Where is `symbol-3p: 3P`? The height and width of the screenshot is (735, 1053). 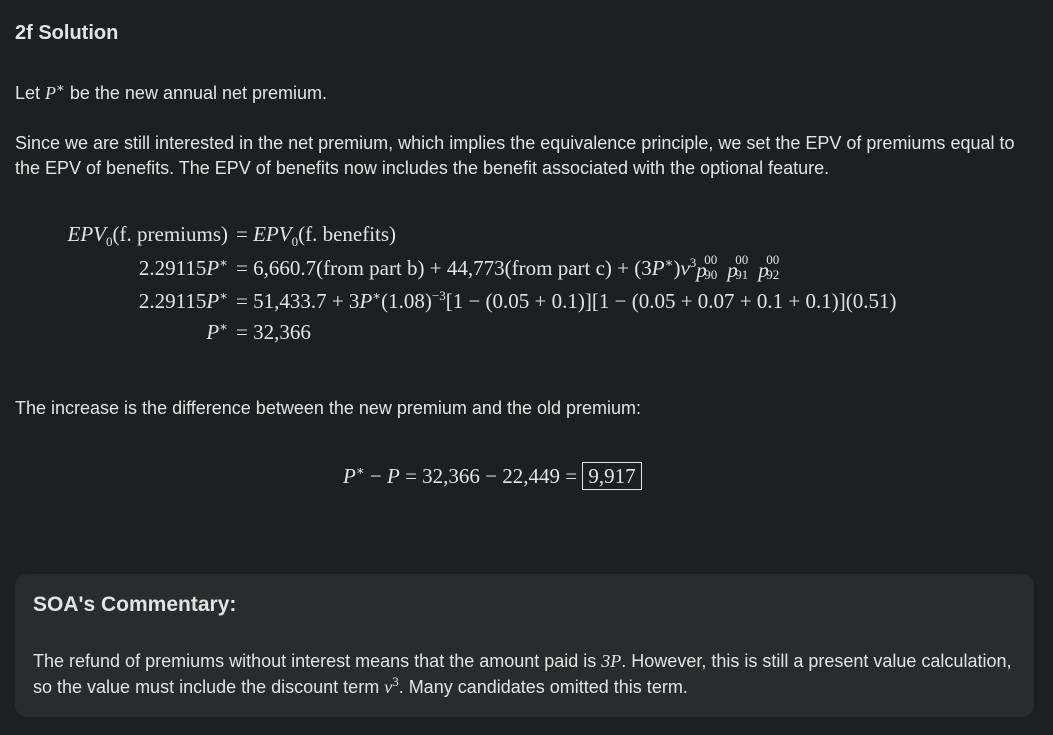
symbol-3p: 3P is located at coordinates (611, 661).